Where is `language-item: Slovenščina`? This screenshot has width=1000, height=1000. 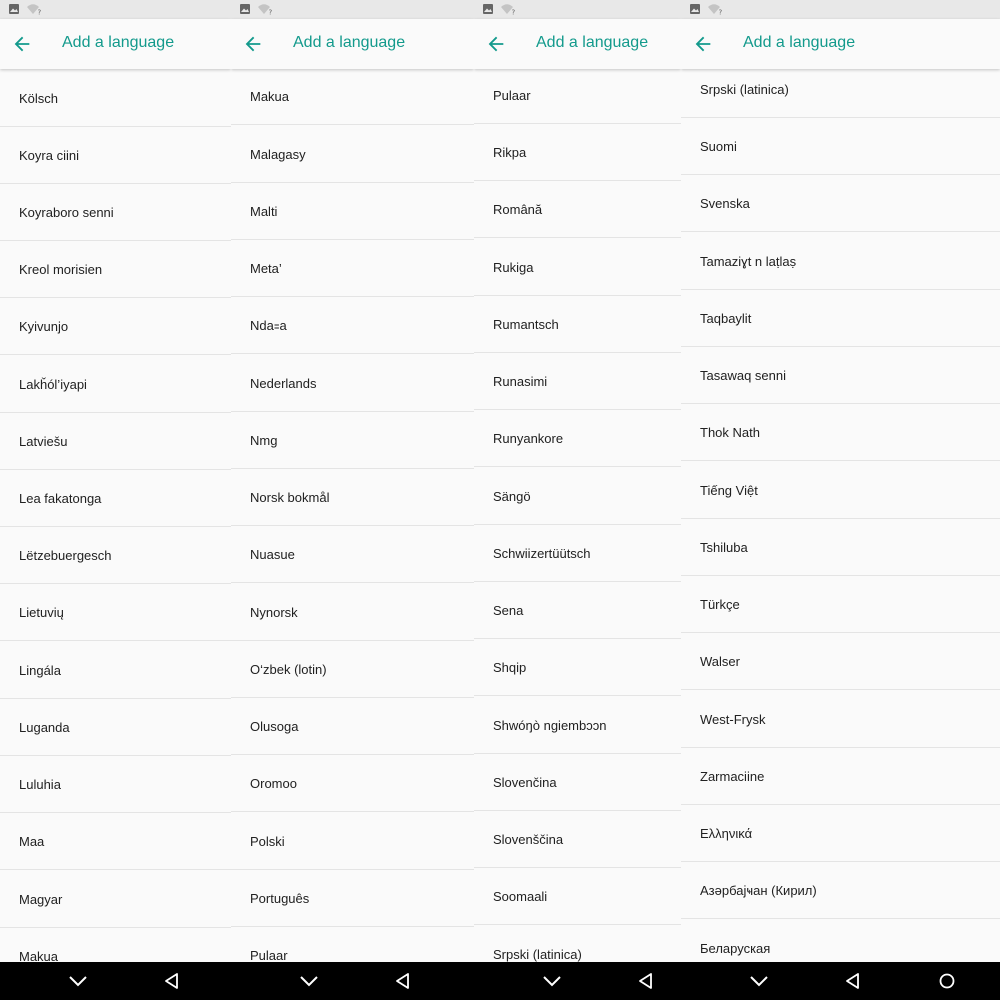
language-item: Slovenščina is located at coordinates (577, 840).